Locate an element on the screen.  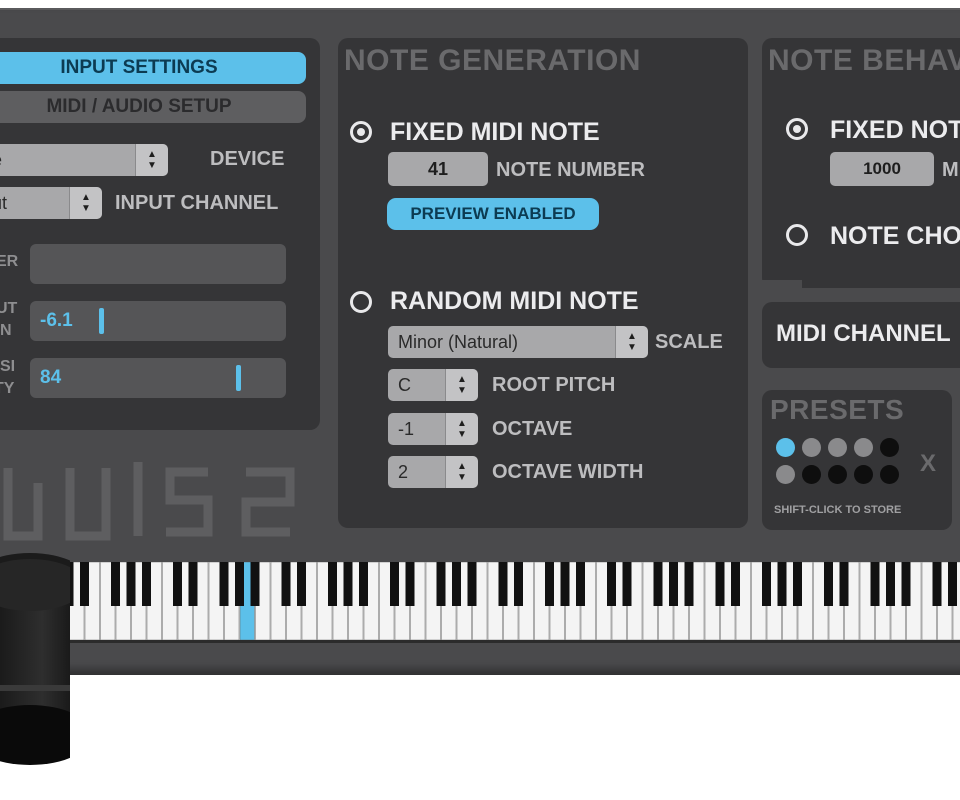
octave-width-value: 2 is located at coordinates (403, 472).